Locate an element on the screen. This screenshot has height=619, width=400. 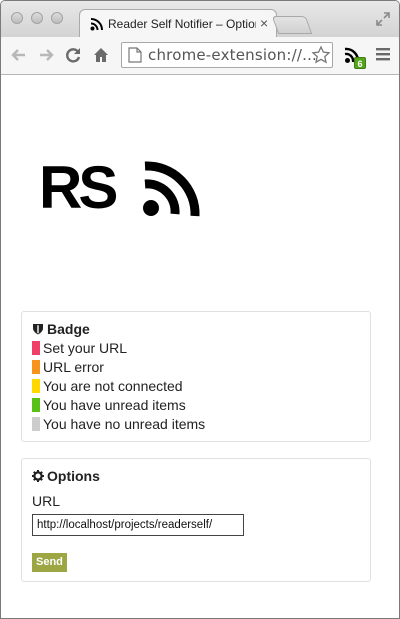
reload-icon is located at coordinates (73, 55).